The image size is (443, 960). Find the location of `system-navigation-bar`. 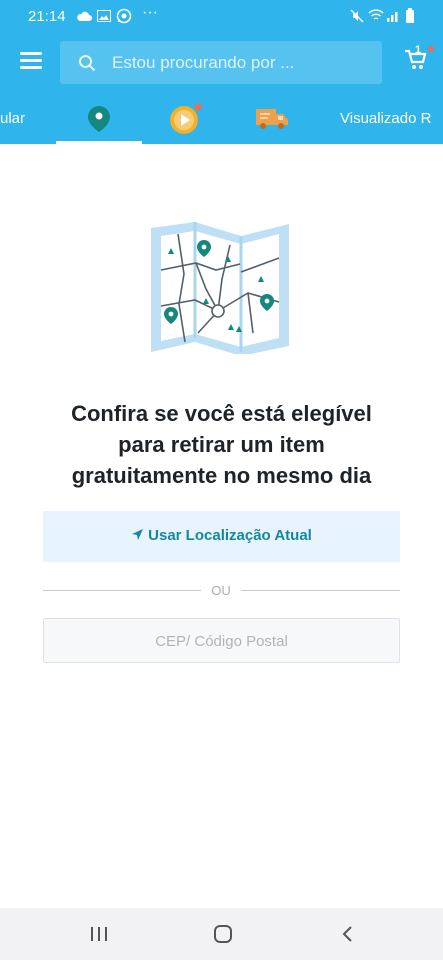

system-navigation-bar is located at coordinates (221, 934).